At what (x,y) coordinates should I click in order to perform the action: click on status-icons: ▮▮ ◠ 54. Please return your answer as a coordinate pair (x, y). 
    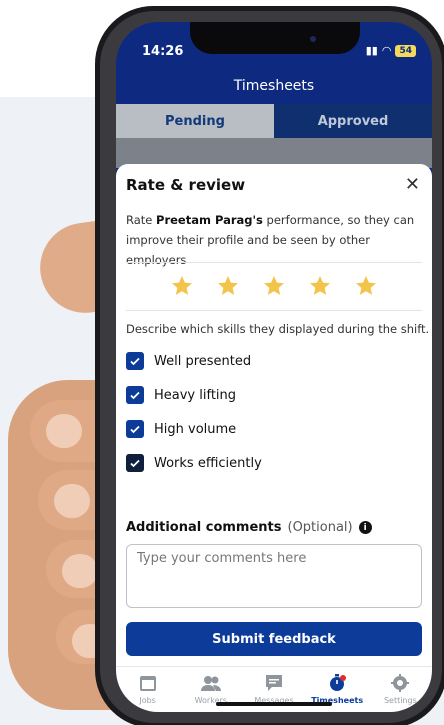
    Looking at the image, I should click on (391, 50).